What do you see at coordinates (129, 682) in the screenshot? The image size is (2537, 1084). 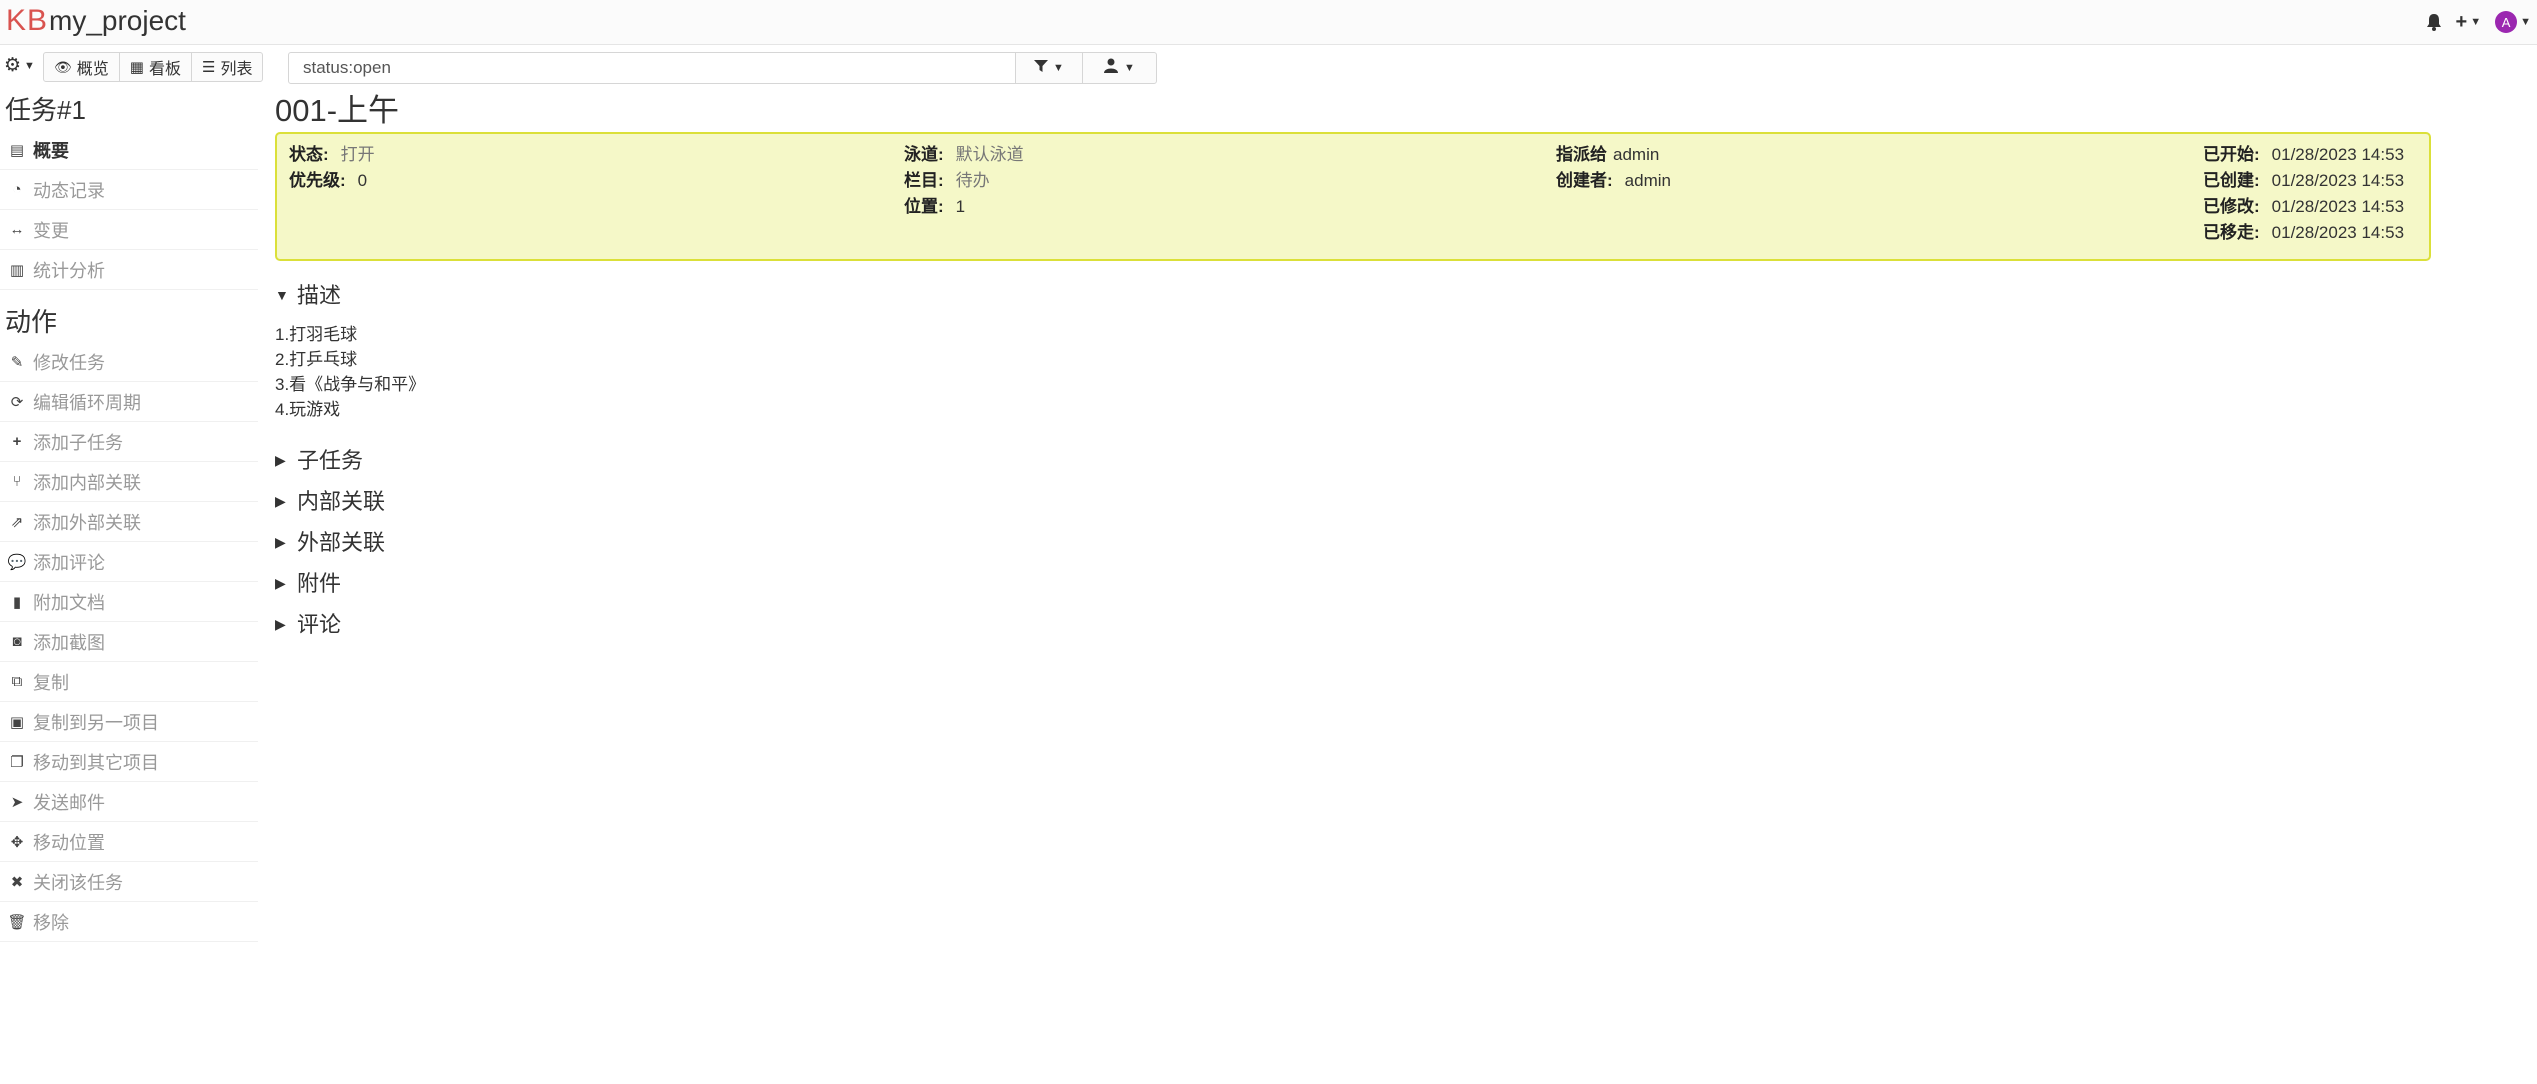 I see `action-duplicate: ⧉ 复制` at bounding box center [129, 682].